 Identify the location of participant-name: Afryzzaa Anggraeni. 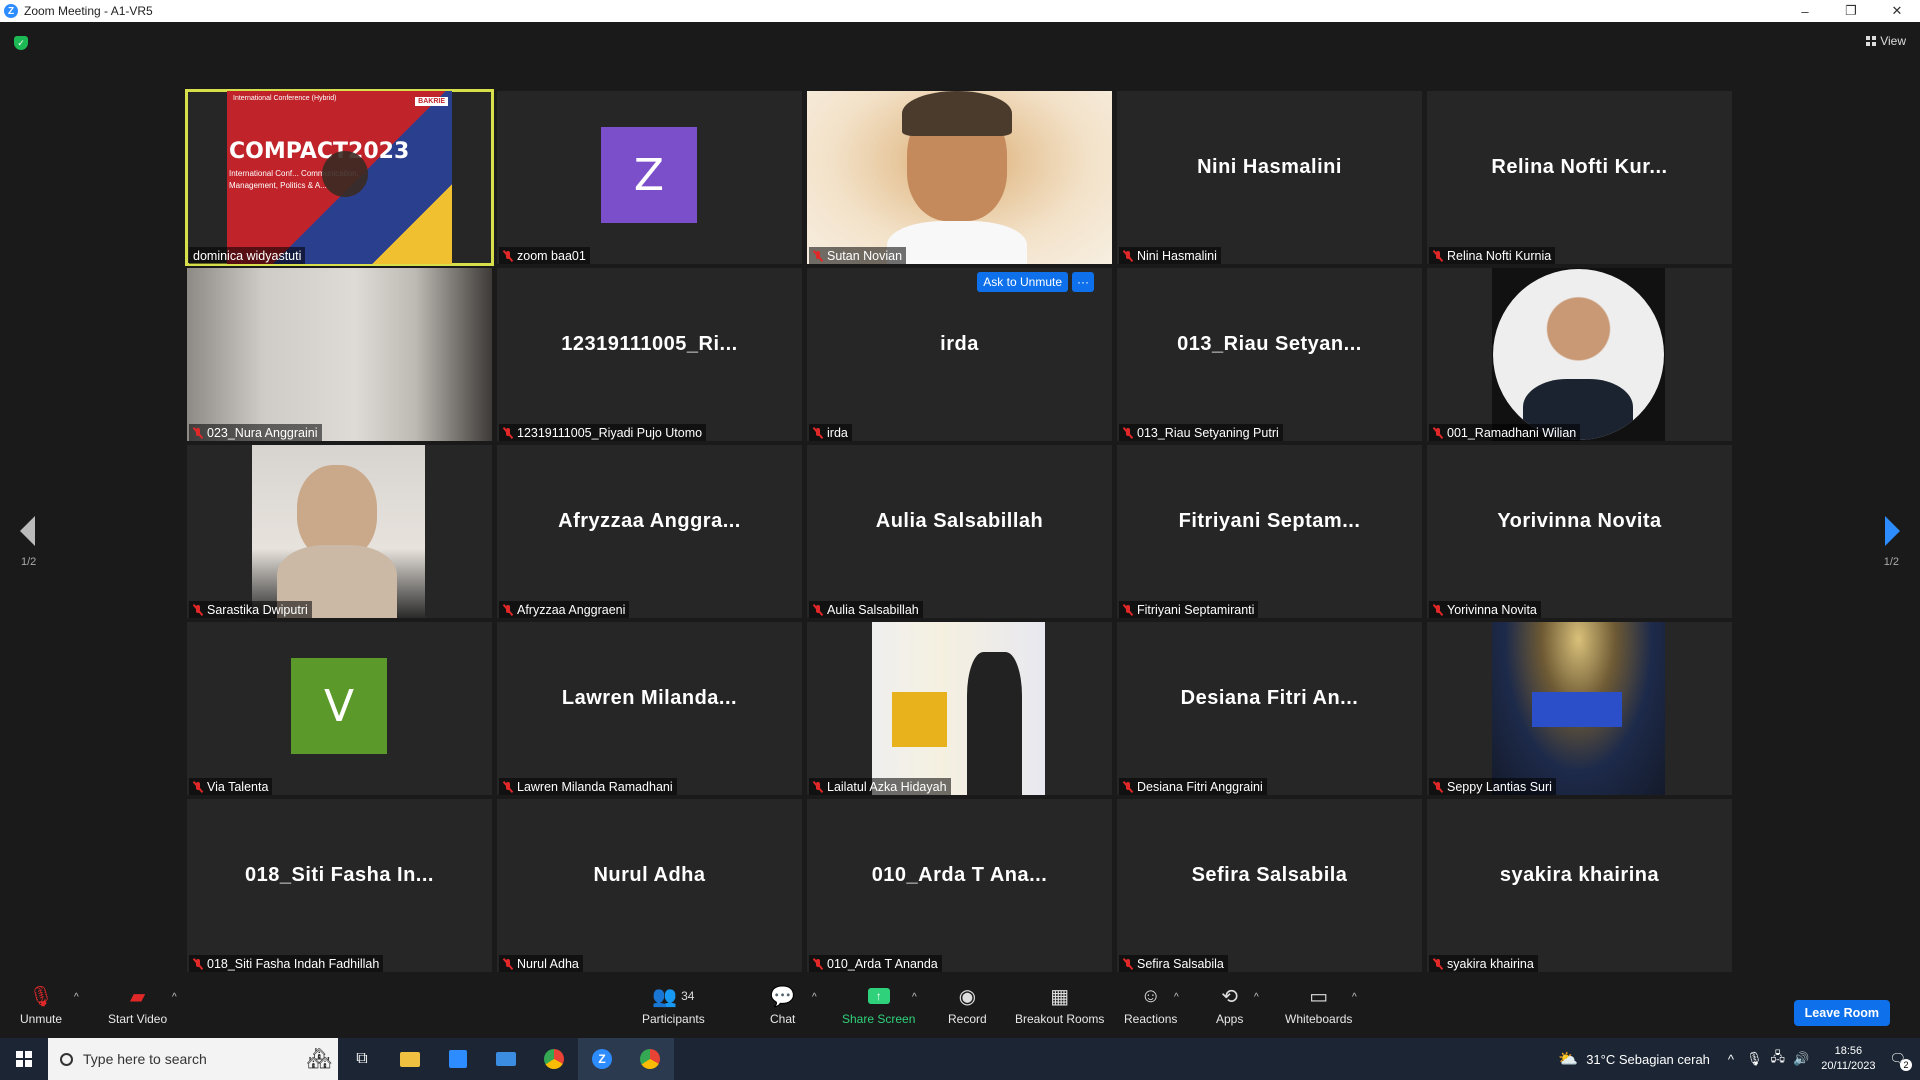
(571, 609).